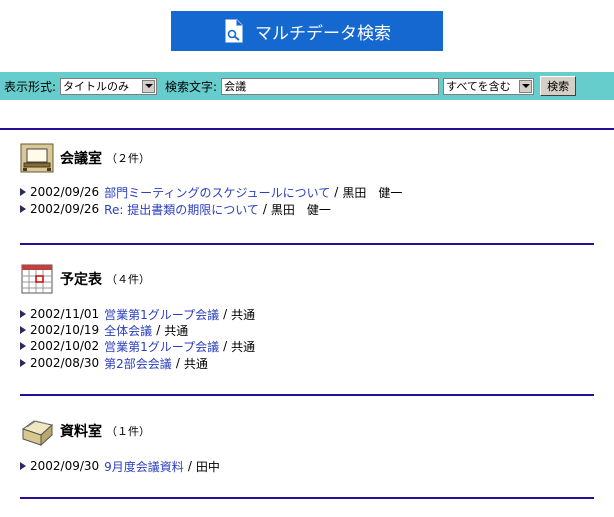  Describe the element at coordinates (96, 86) in the screenshot. I see `display-format-value: タイトルのみ` at that location.